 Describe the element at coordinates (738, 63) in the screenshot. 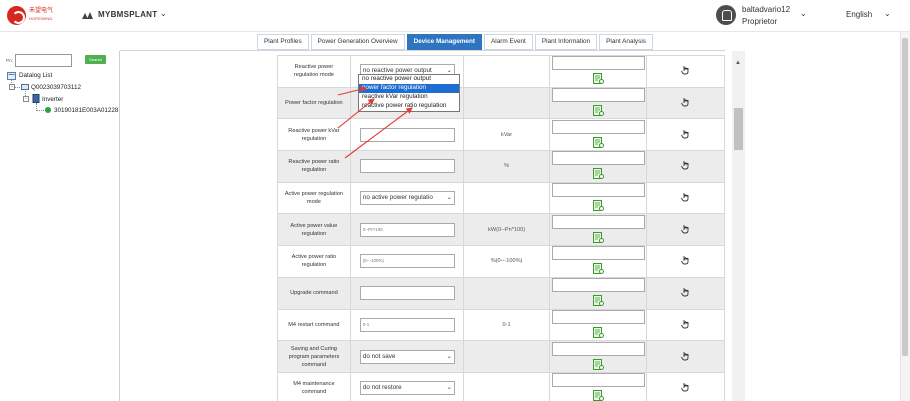

I see `scroll-up-icon: ▲` at that location.